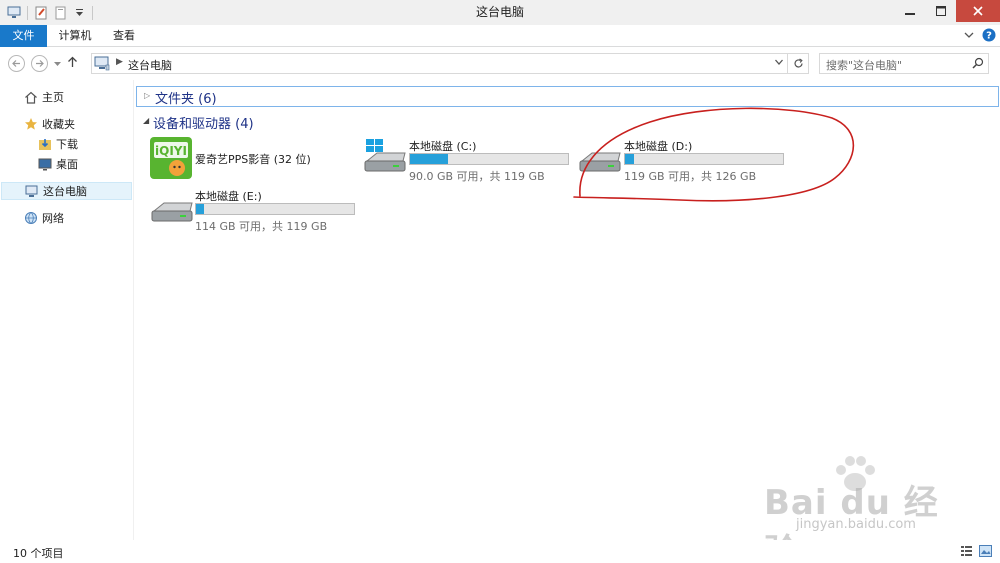 The image size is (1000, 563). I want to click on close-icon, so click(978, 11).